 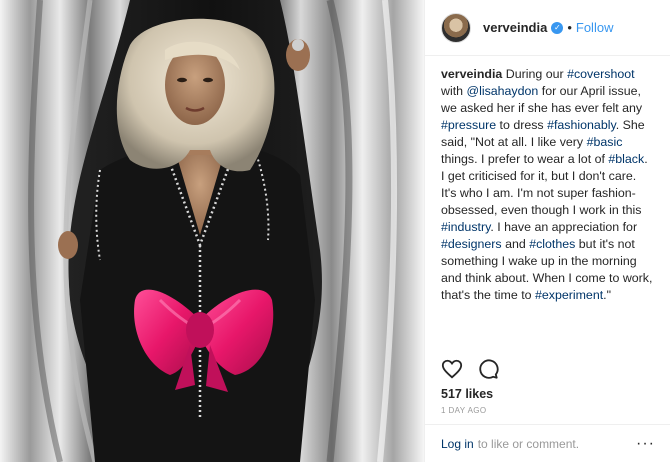 I want to click on hashtag-link: #basic, so click(x=605, y=142).